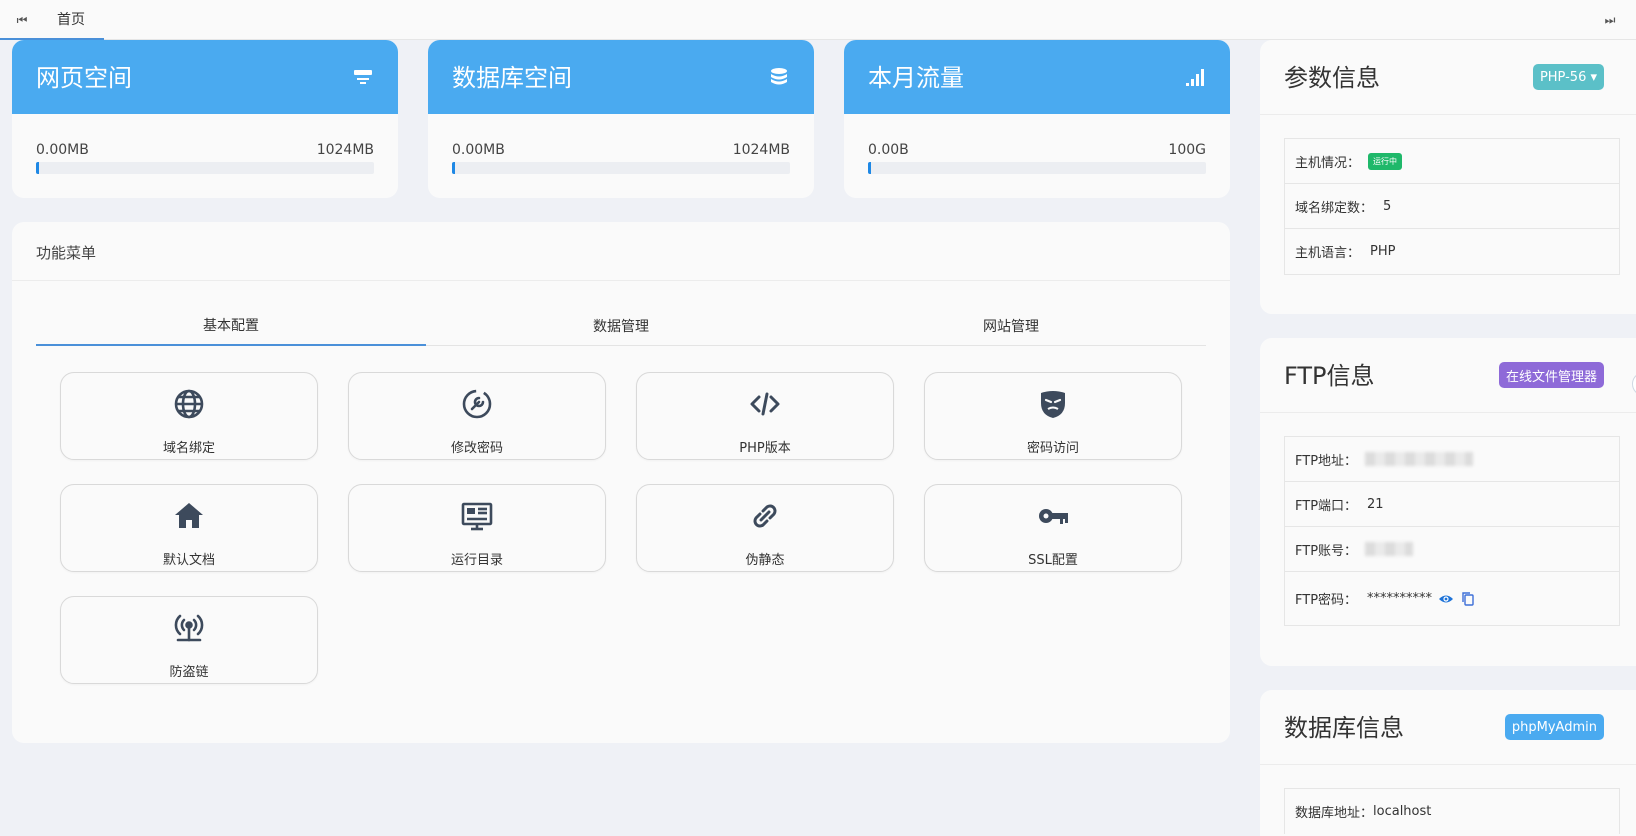 The height and width of the screenshot is (836, 1636). I want to click on stat-card-monthly-traffic: 本月流量 0.00B 100G, so click(1037, 119).